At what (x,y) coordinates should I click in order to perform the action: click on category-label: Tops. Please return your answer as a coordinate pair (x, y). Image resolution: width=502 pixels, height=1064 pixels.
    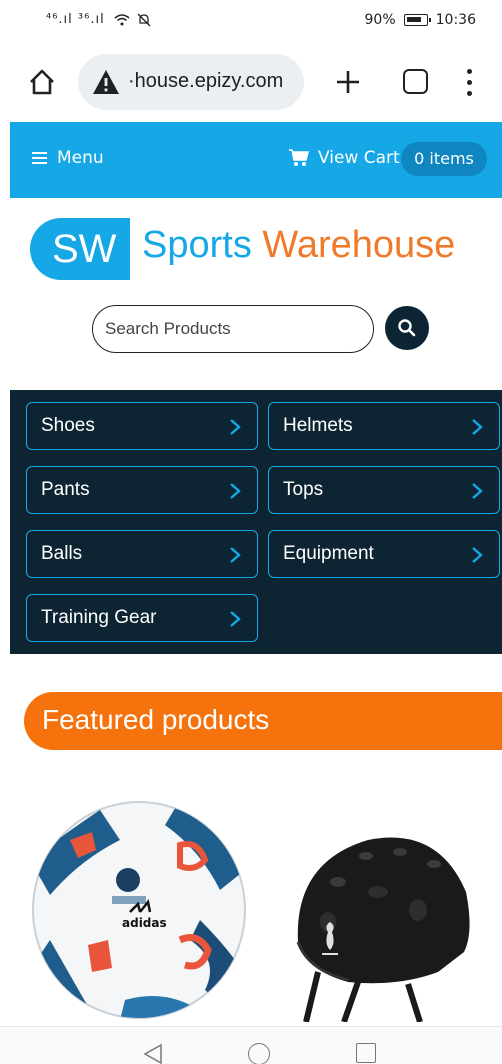
    Looking at the image, I should click on (303, 489).